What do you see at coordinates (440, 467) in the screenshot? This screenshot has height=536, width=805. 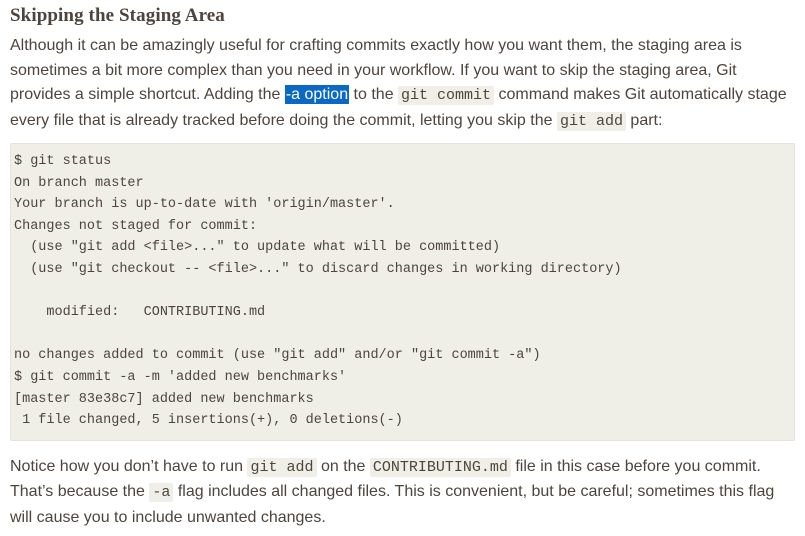 I see `inline-code-filename: CONTRIBUTING.md` at bounding box center [440, 467].